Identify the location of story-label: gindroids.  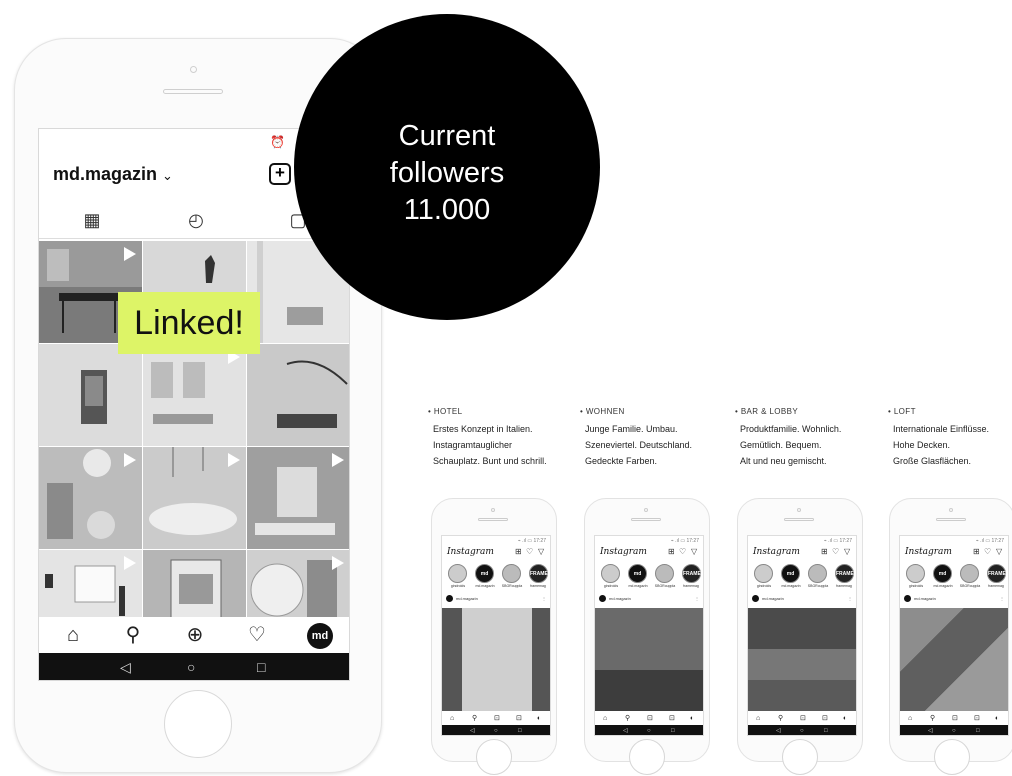
(764, 586).